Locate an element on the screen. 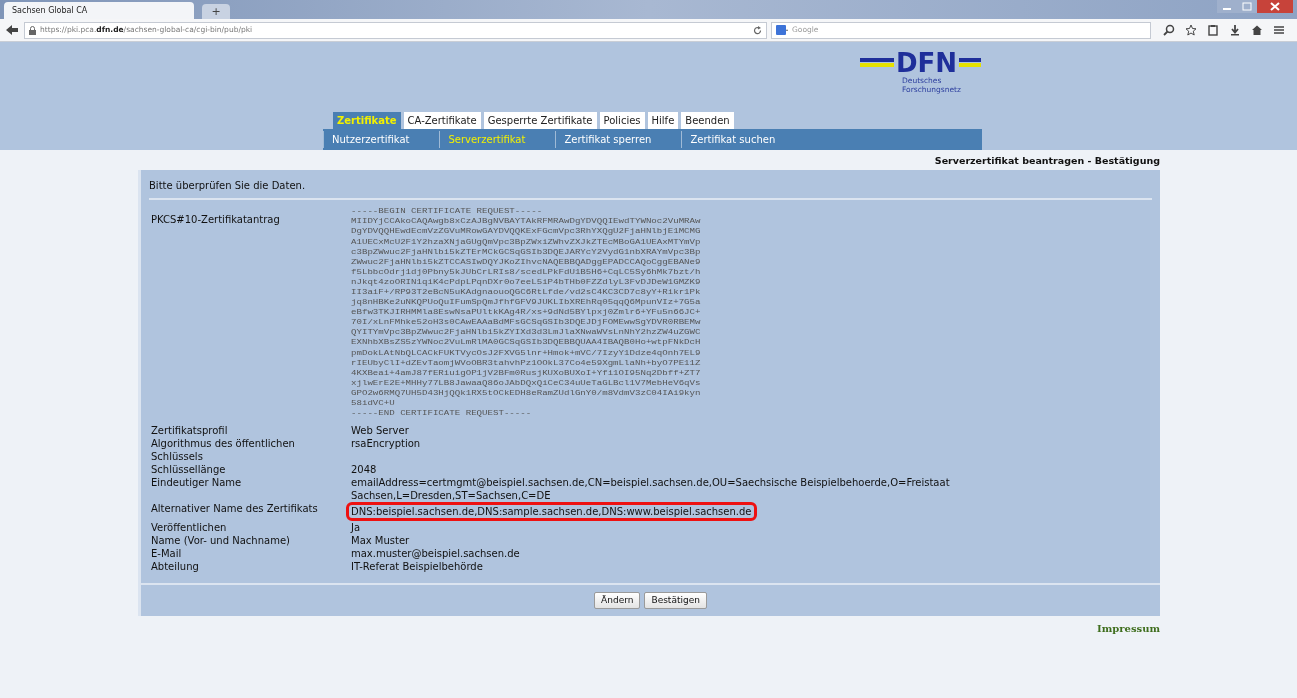 Image resolution: width=1297 pixels, height=698 pixels. field-value: rsaEncryption is located at coordinates (386, 444).